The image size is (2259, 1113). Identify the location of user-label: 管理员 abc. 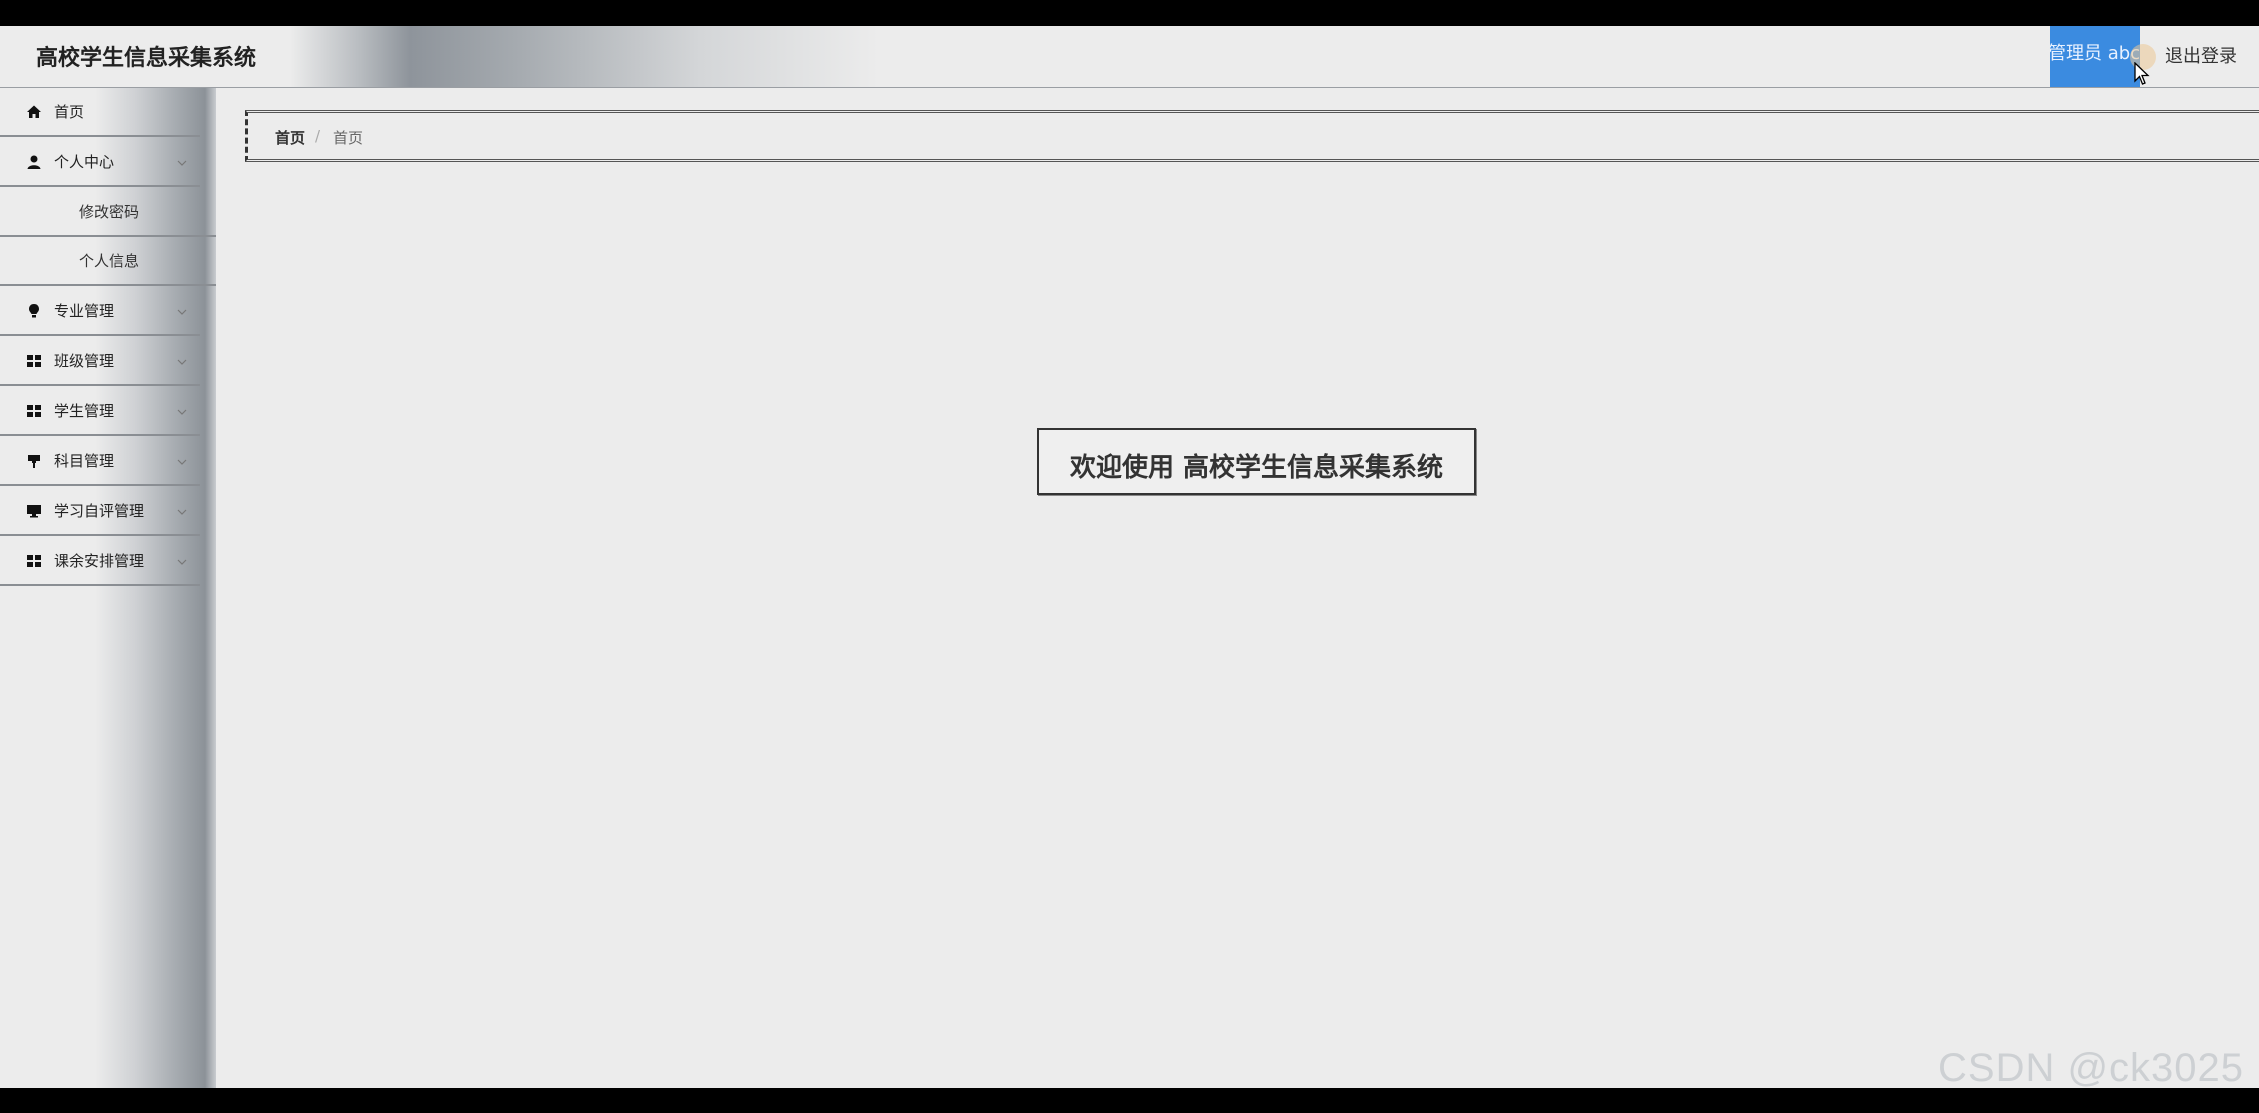
(2095, 53).